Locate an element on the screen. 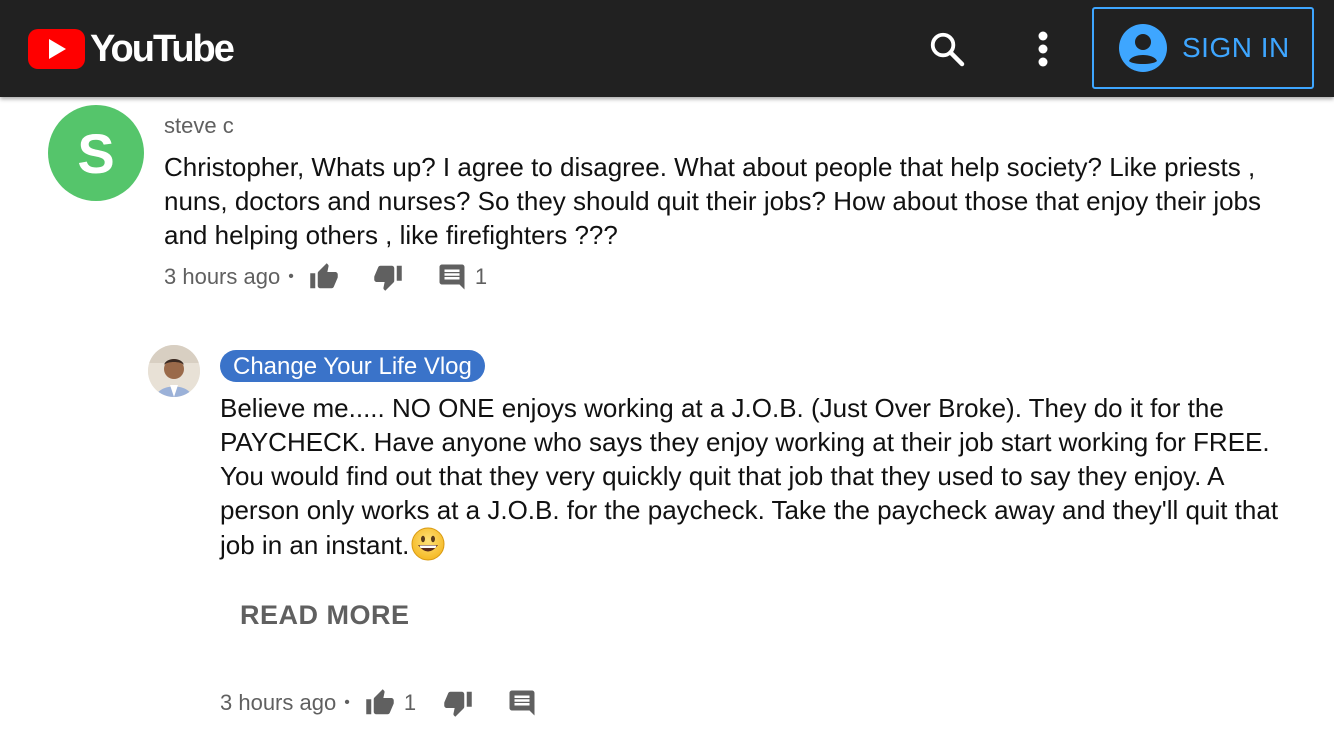 The width and height of the screenshot is (1334, 750). more-vert-icon is located at coordinates (1043, 49).